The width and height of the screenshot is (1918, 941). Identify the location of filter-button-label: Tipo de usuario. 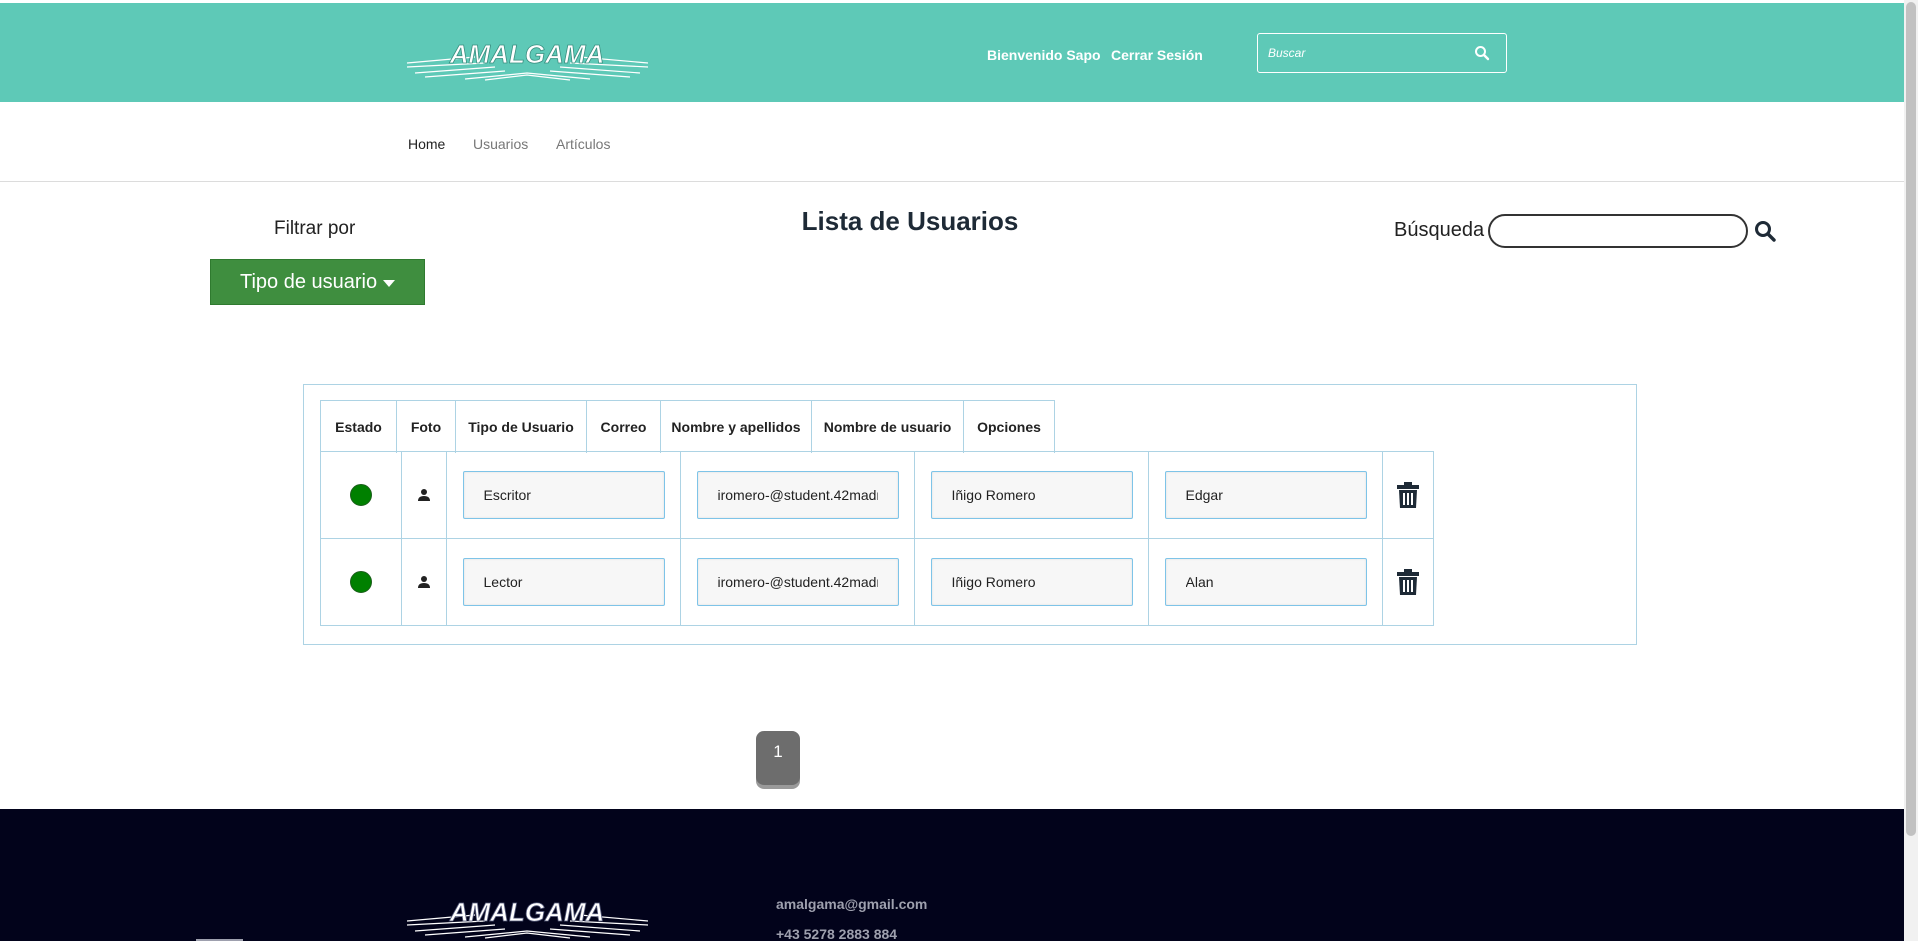
(309, 281).